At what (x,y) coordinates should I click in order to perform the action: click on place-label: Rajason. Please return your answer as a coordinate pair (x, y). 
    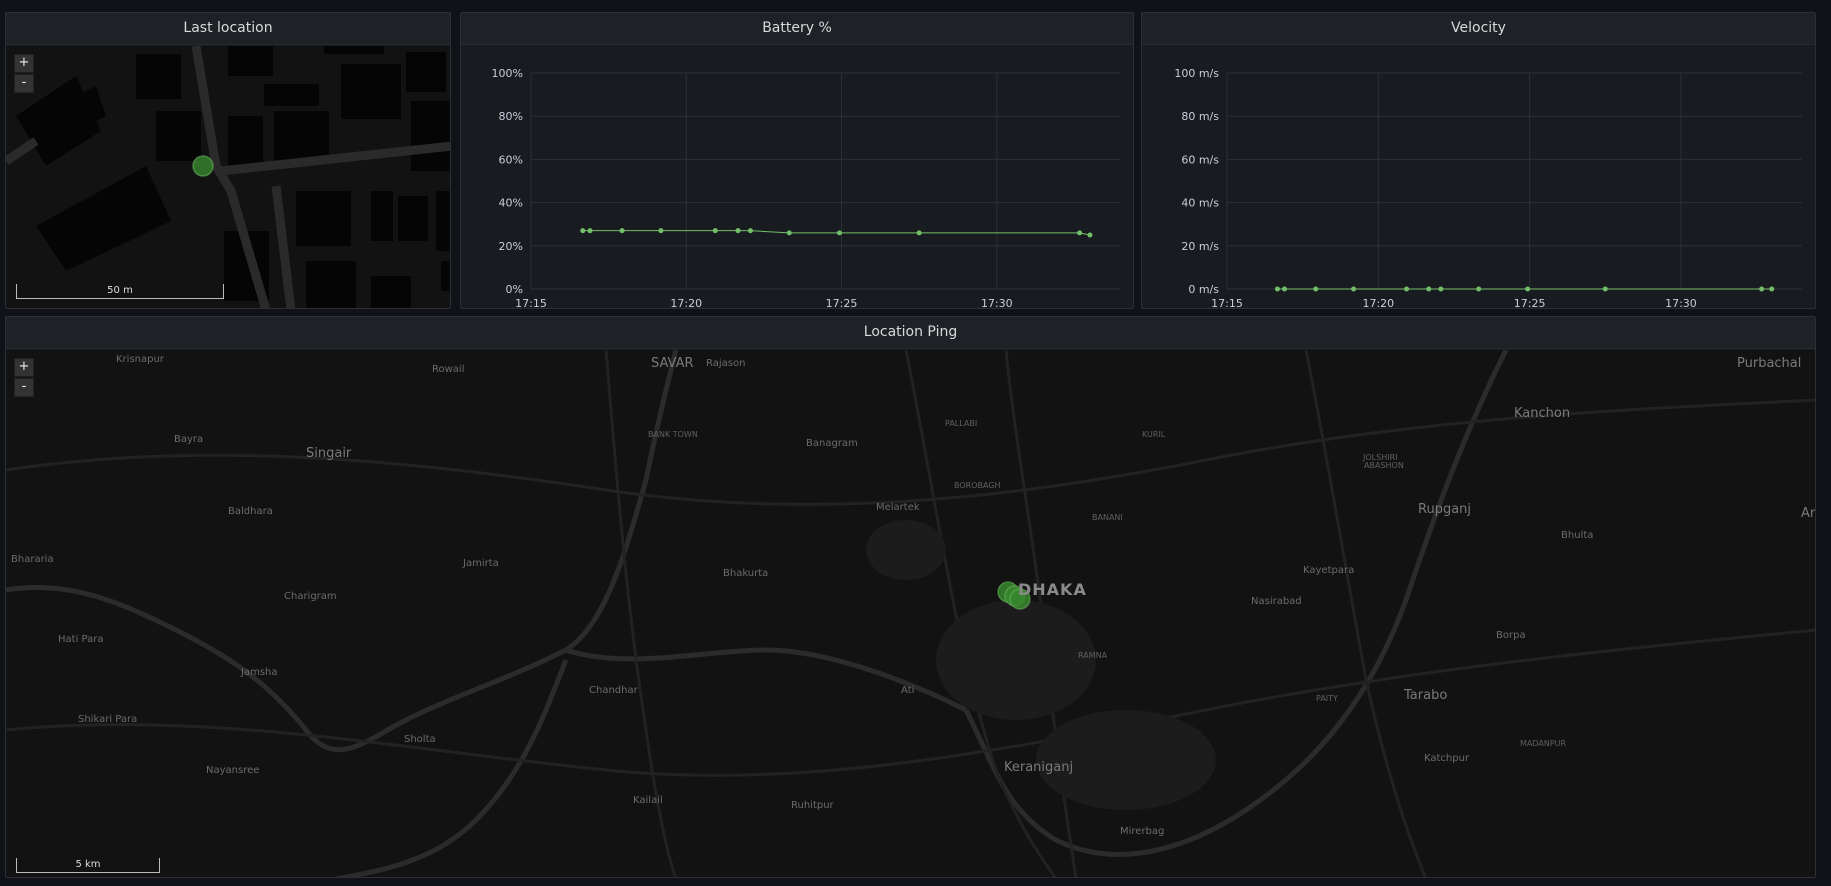
    Looking at the image, I should click on (726, 363).